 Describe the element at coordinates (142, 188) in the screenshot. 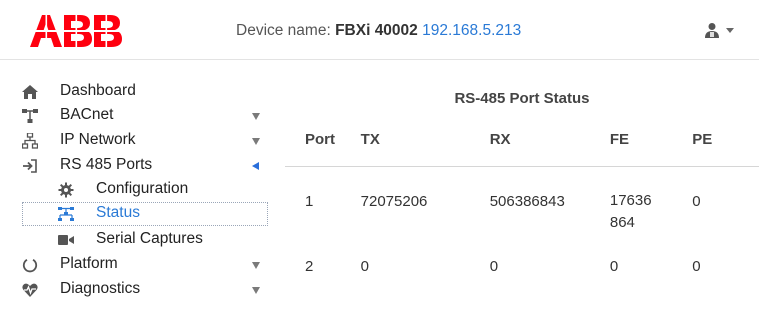

I see `sidebar-subitem-label: Configuration` at that location.